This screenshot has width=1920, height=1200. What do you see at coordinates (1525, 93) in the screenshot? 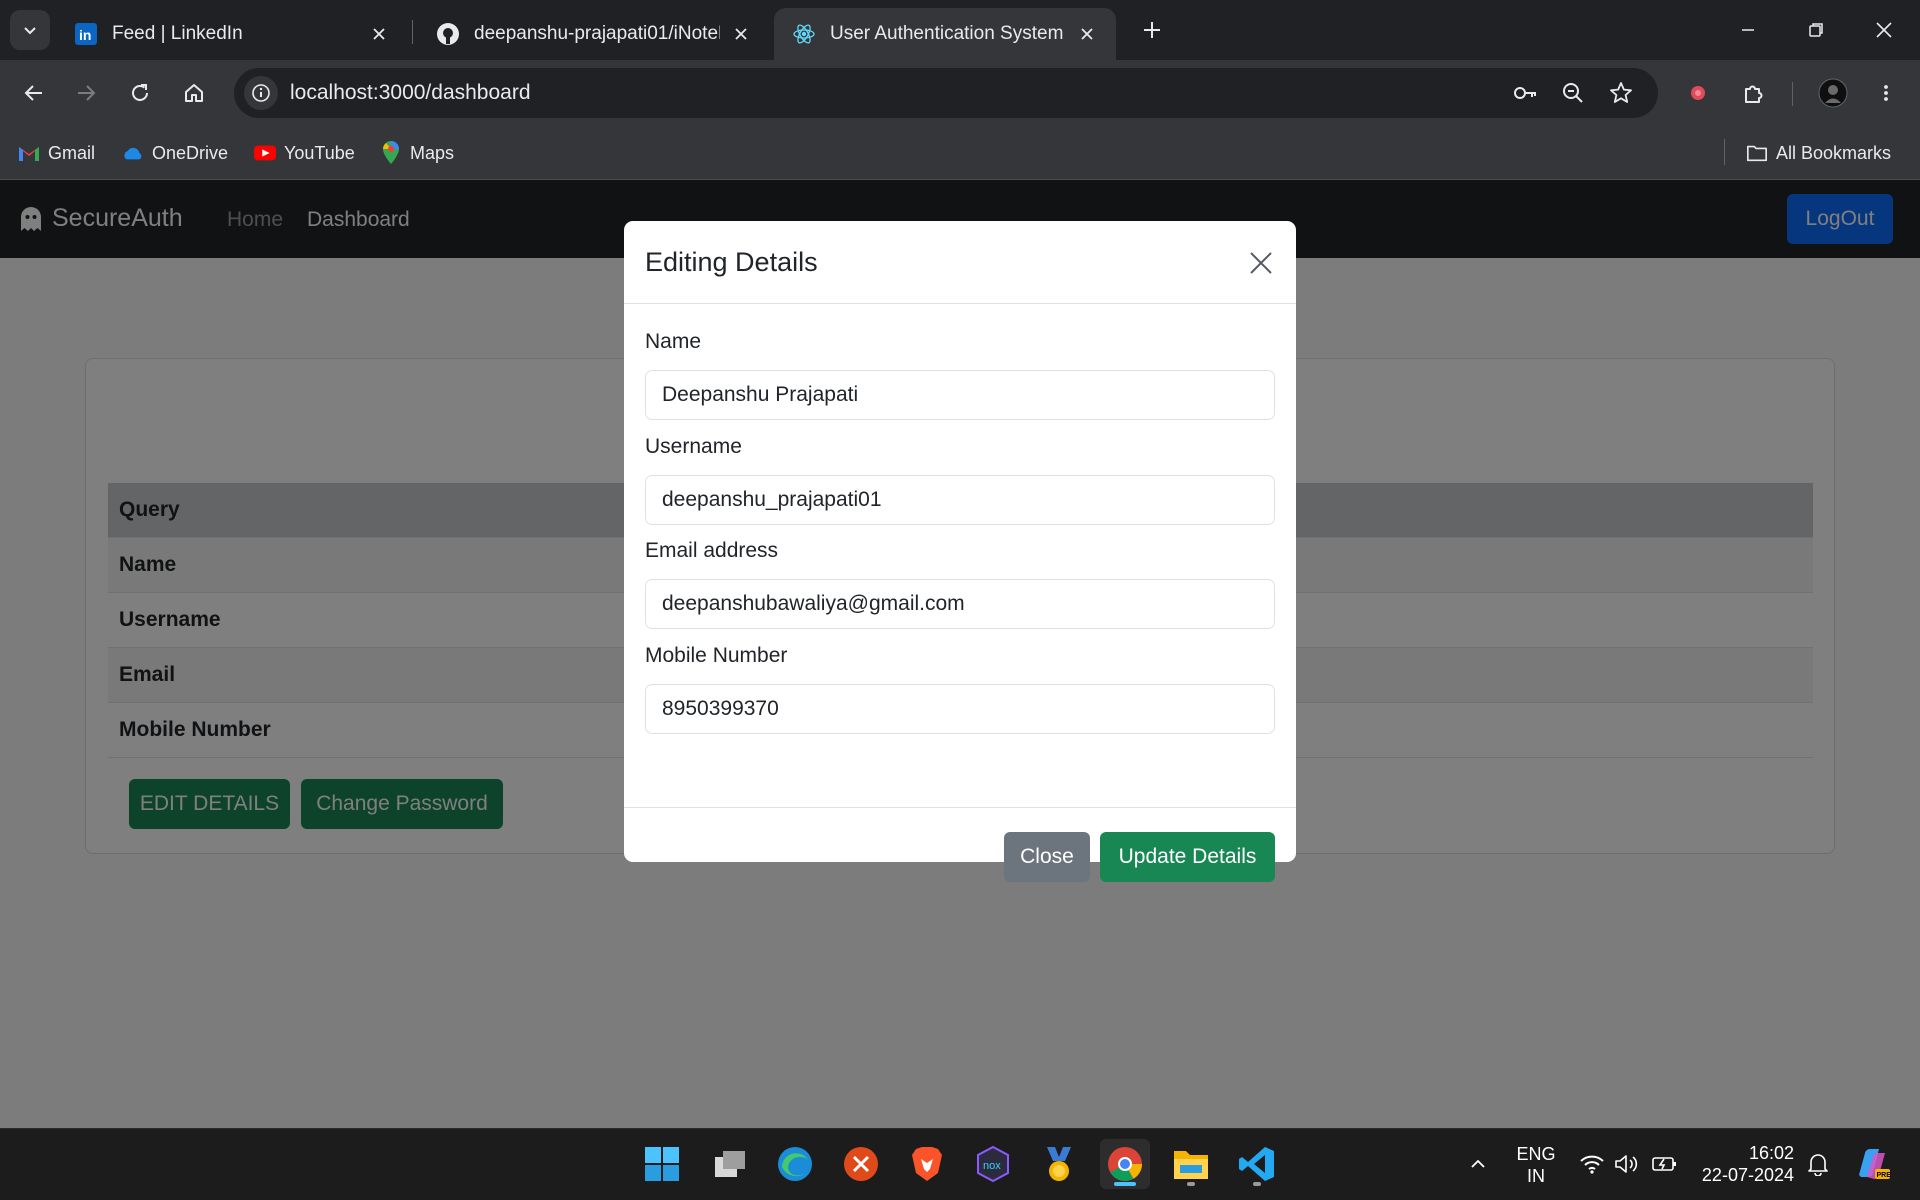
I see `password-key-button` at bounding box center [1525, 93].